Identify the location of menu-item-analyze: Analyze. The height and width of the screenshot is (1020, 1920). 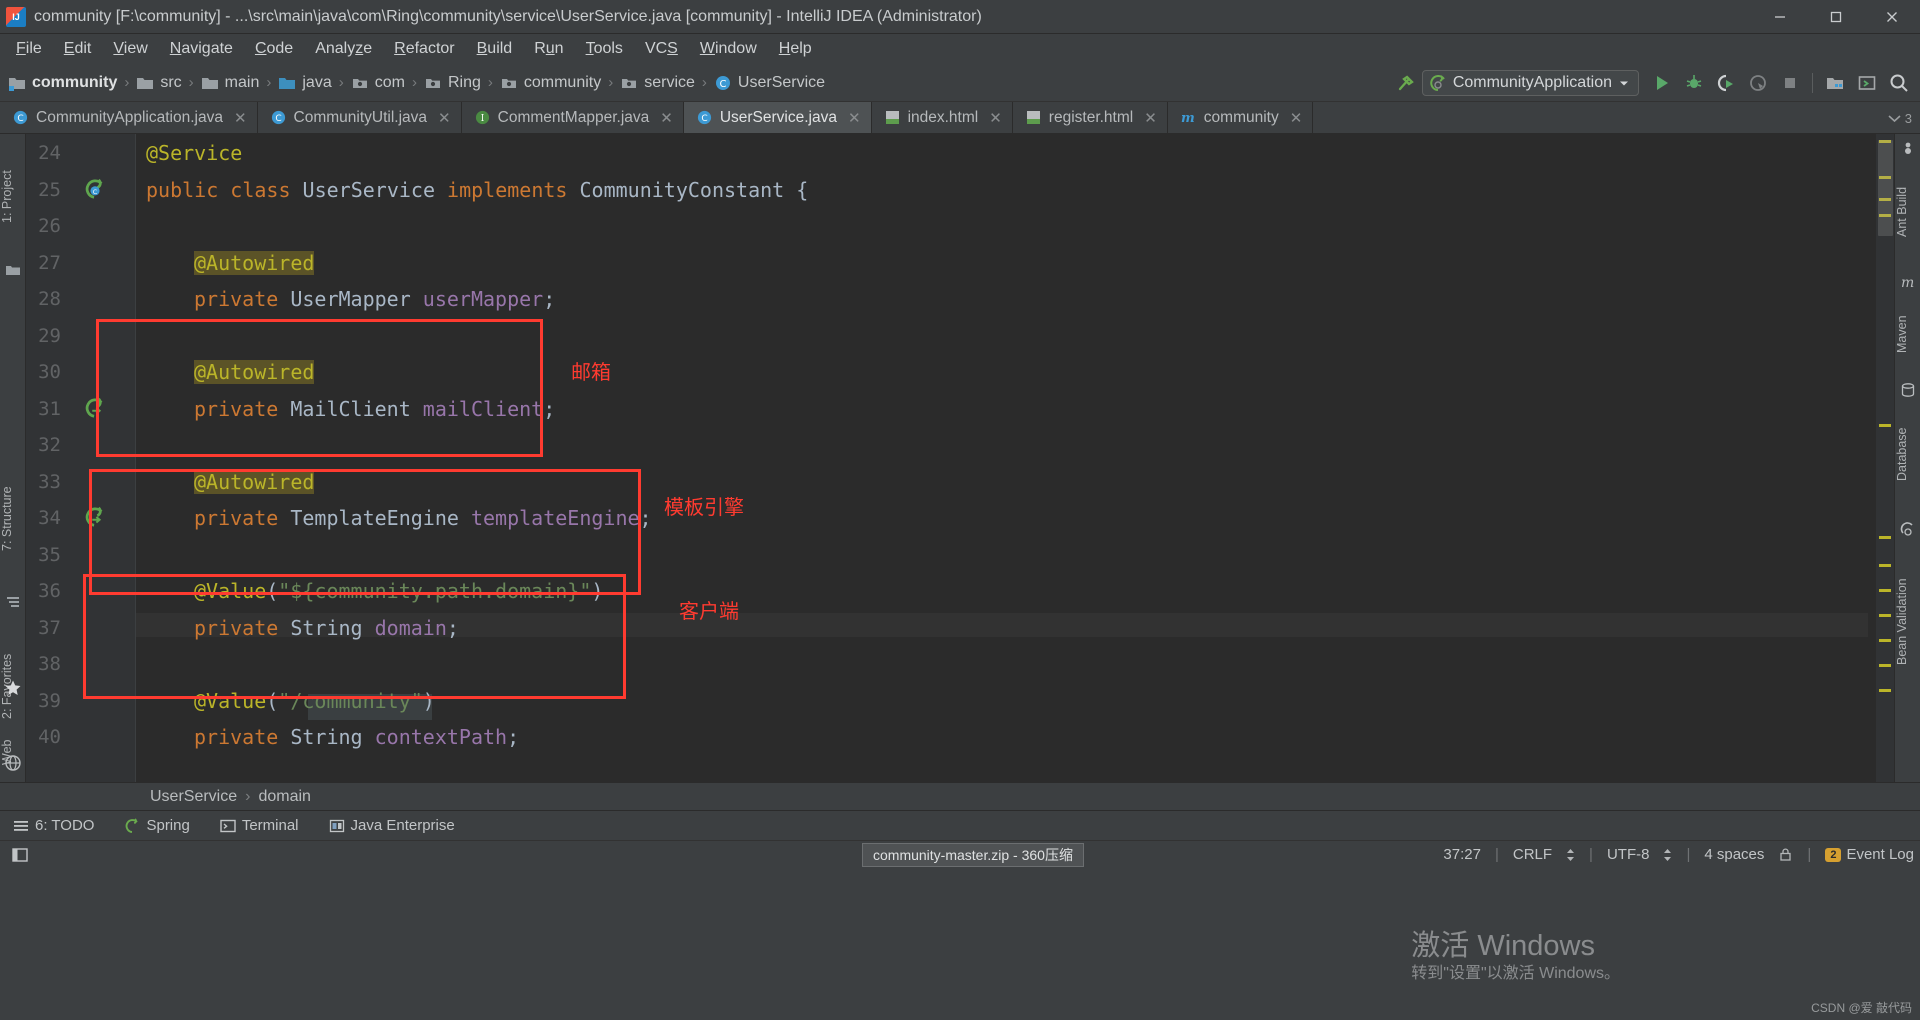
(343, 49).